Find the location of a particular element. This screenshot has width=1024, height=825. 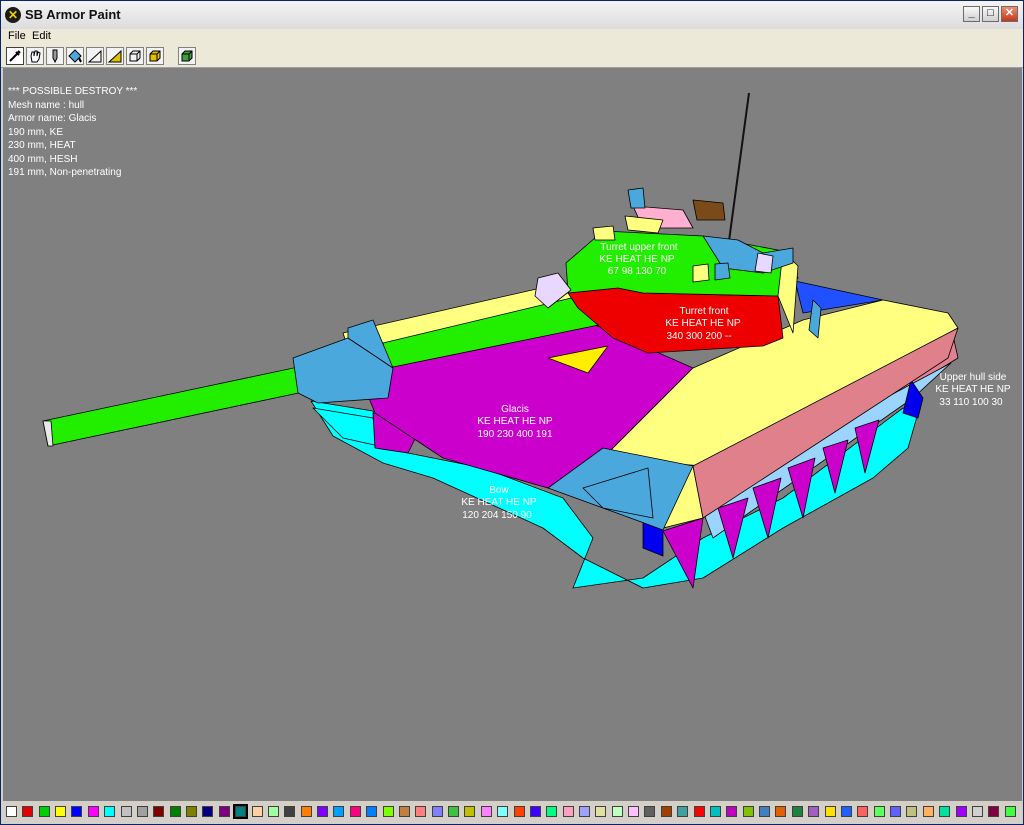

paint-tool is located at coordinates (75, 56).